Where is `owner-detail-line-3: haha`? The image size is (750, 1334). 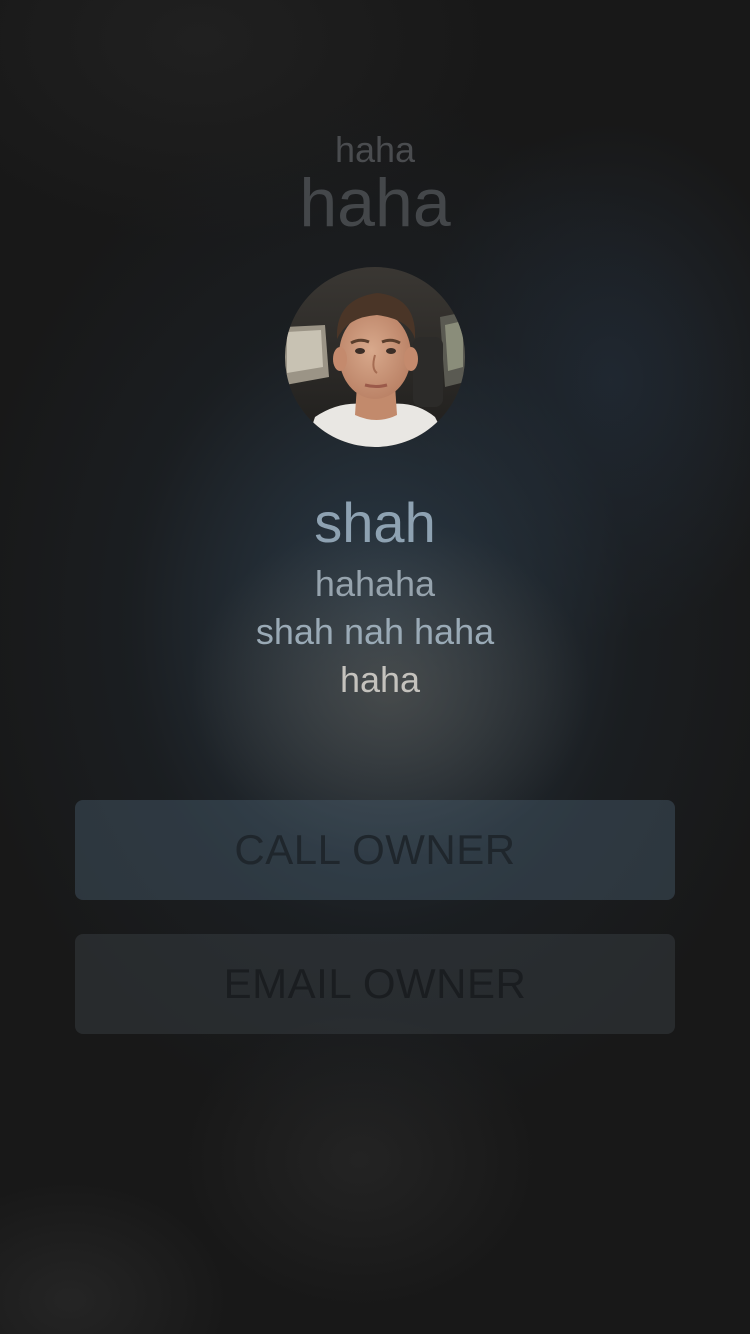 owner-detail-line-3: haha is located at coordinates (380, 679).